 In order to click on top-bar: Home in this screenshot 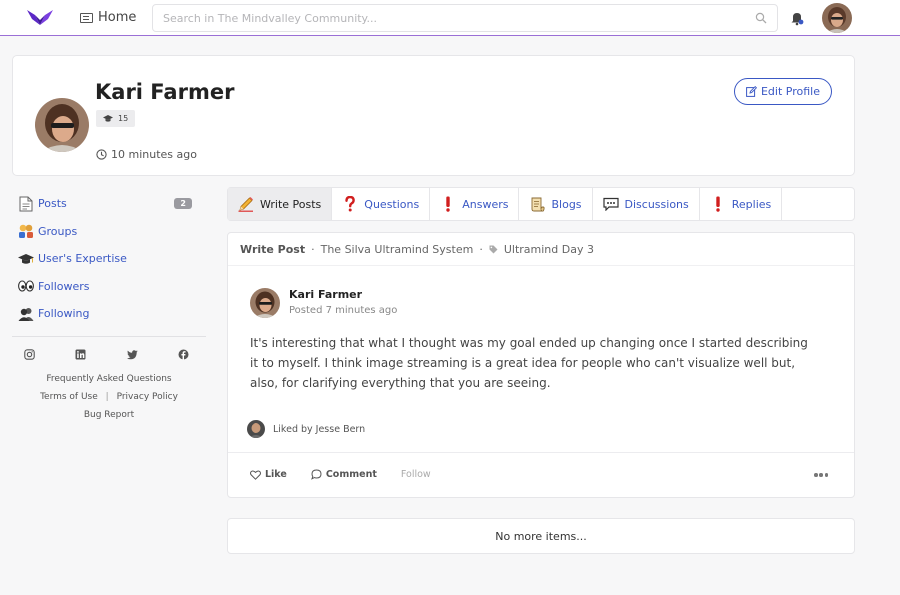, I will do `click(450, 18)`.